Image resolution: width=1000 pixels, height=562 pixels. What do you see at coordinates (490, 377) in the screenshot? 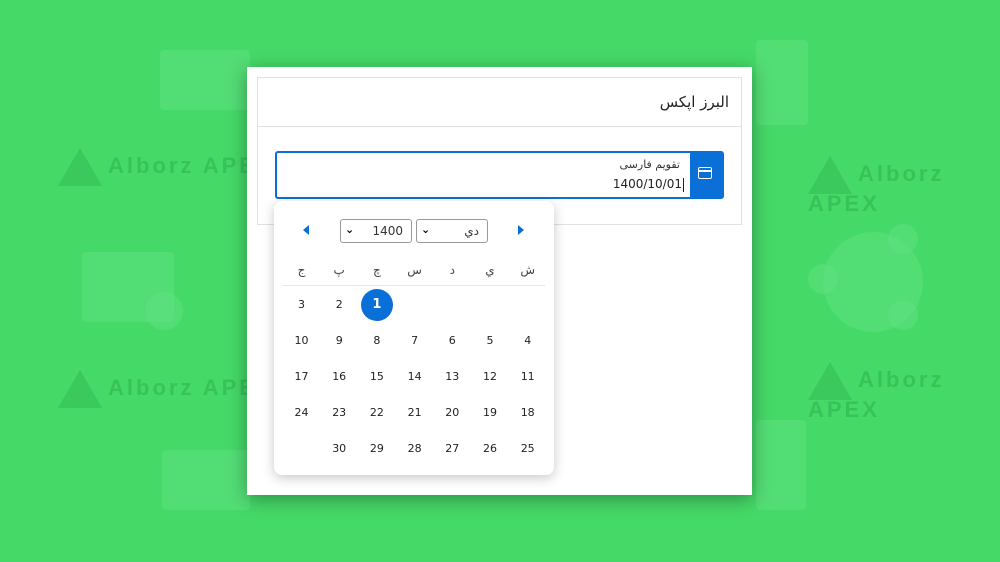
I see `calendar-day: 12` at bounding box center [490, 377].